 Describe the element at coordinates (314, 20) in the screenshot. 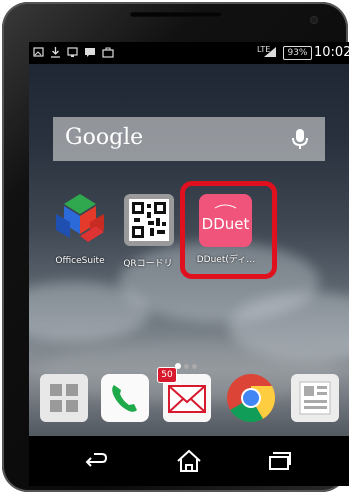

I see `front-camera` at that location.